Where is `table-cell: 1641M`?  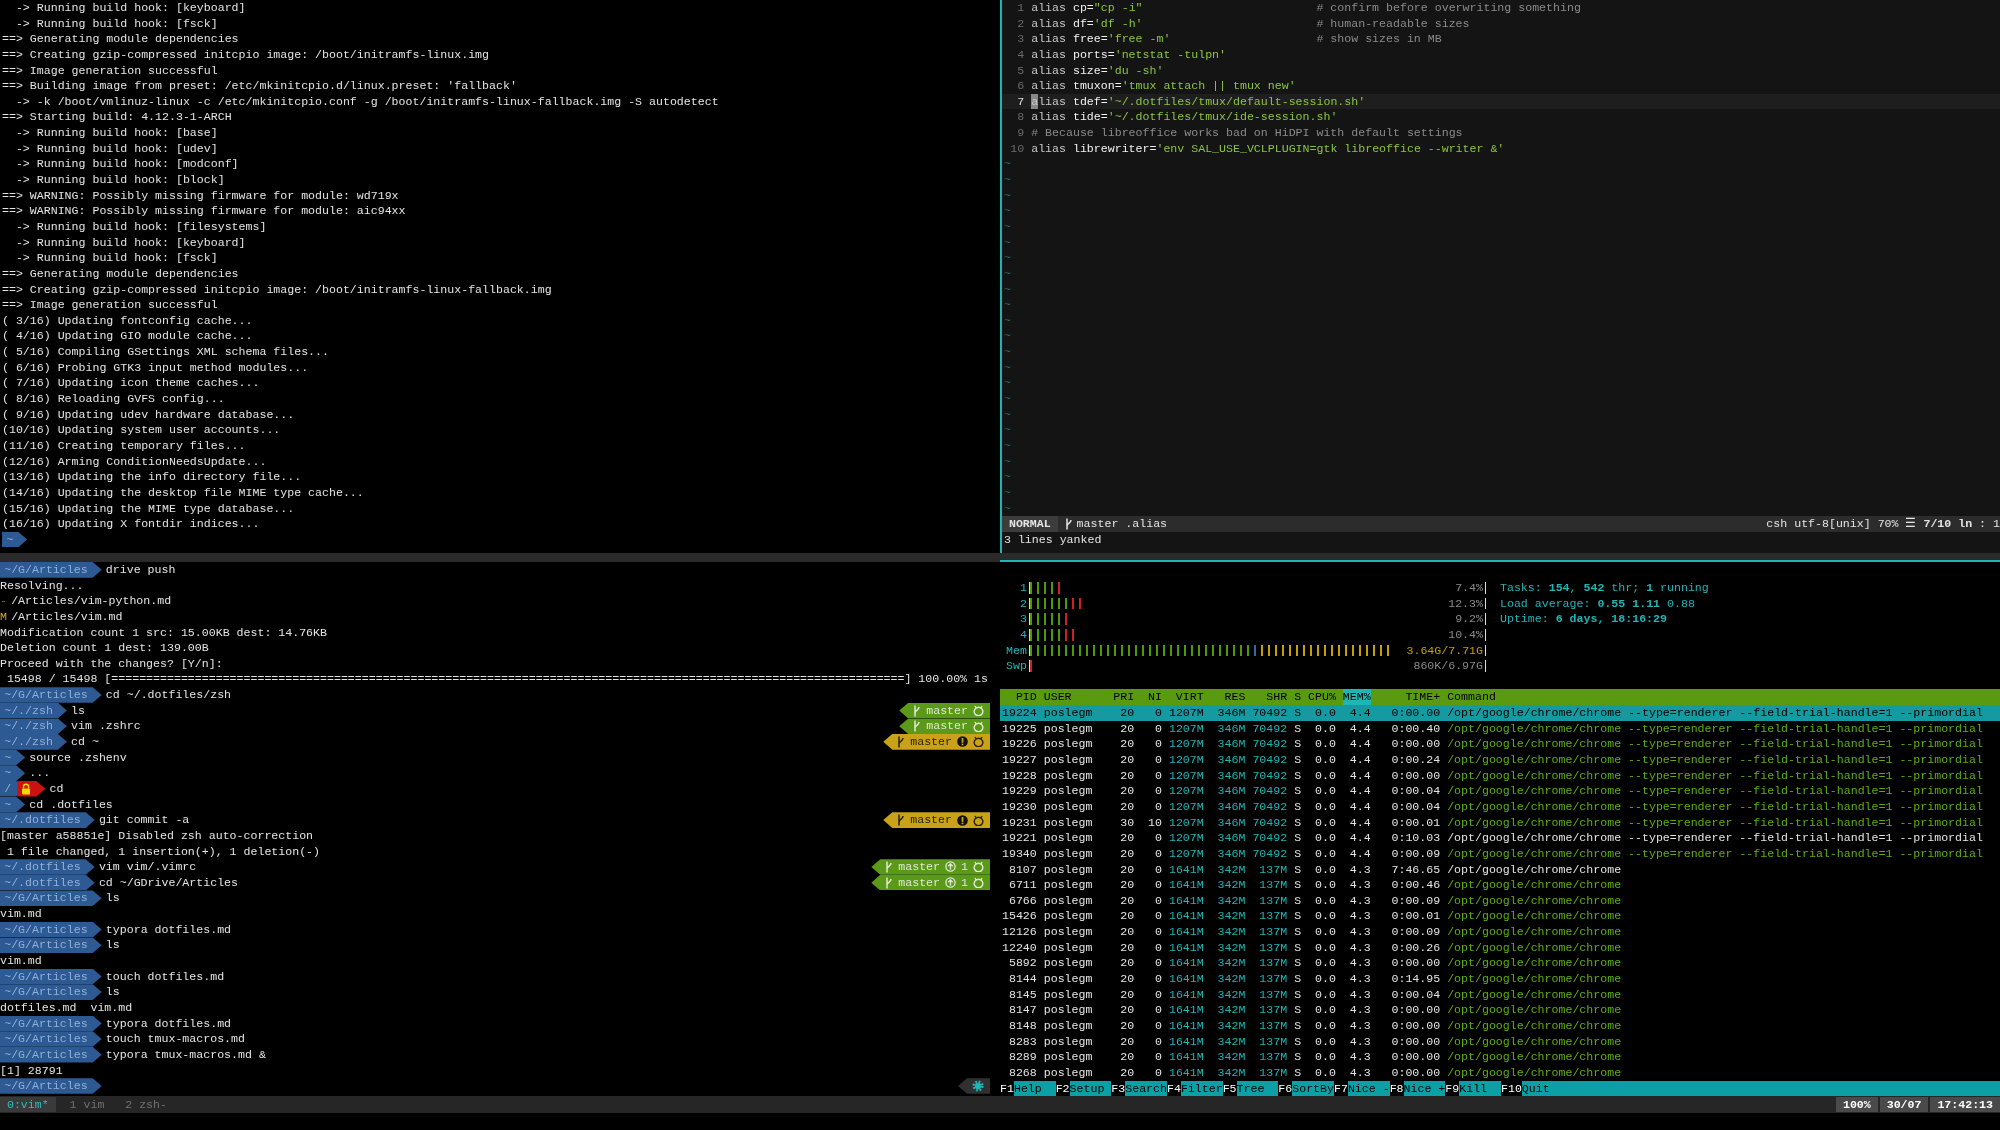
table-cell: 1641M is located at coordinates (1186, 1025).